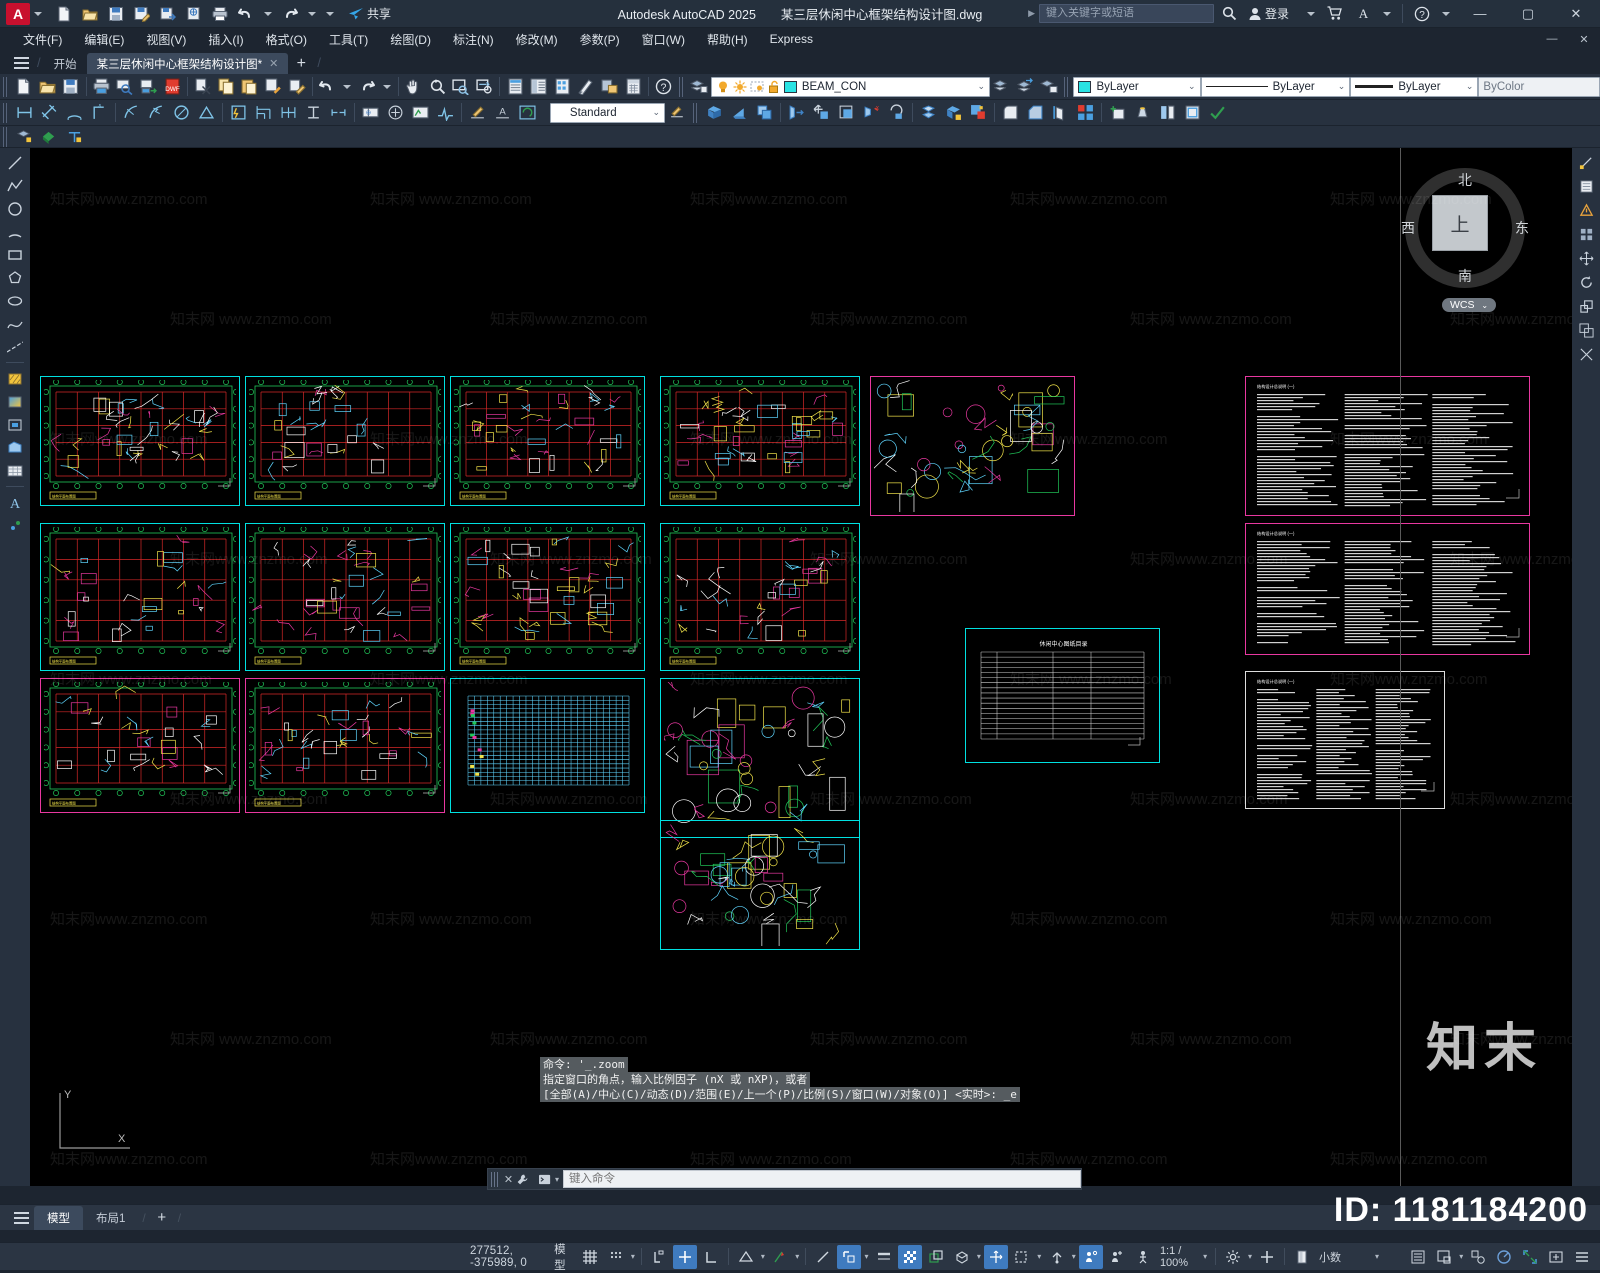 This screenshot has height=1273, width=1600. What do you see at coordinates (1460, 223) in the screenshot?
I see `view-cube-face: 上` at bounding box center [1460, 223].